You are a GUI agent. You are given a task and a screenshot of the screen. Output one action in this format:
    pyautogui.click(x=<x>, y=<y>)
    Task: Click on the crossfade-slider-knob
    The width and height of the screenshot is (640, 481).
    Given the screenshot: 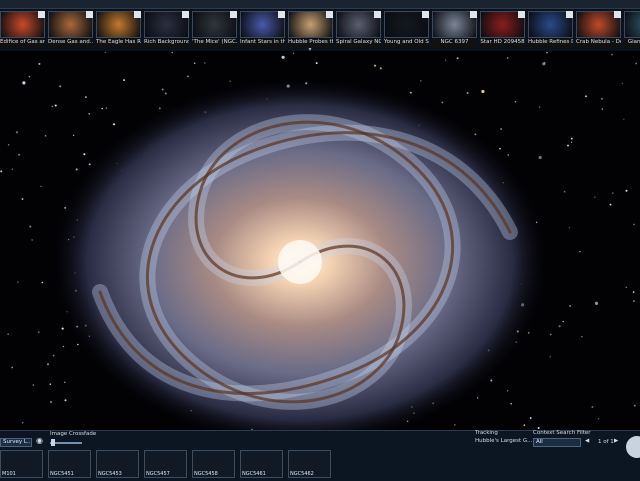 What is the action you would take?
    pyautogui.click(x=53, y=442)
    